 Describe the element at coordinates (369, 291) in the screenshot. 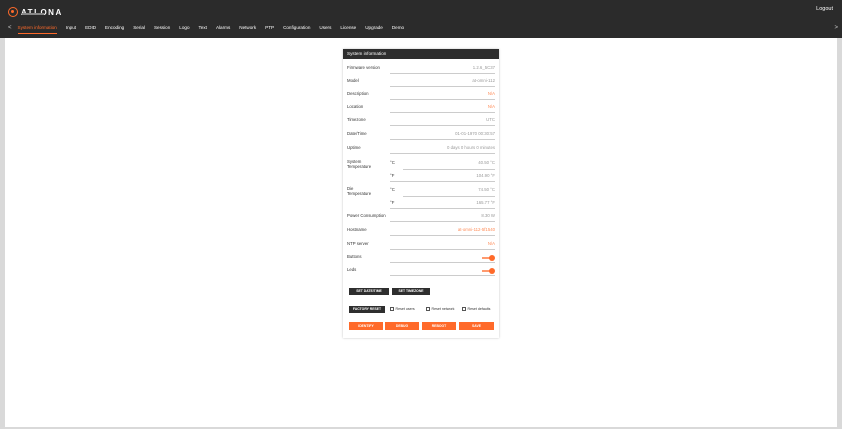

I see `set-datetime-button: SET DATE/TIME` at that location.